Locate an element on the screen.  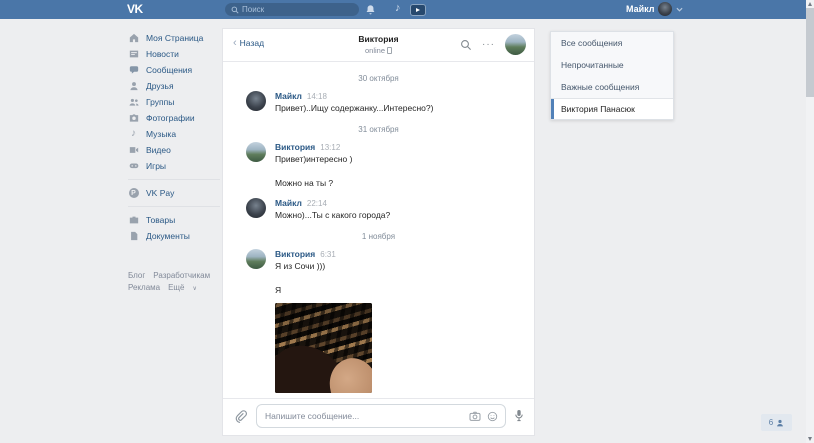
footer-link-more: Ещё is located at coordinates (176, 287).